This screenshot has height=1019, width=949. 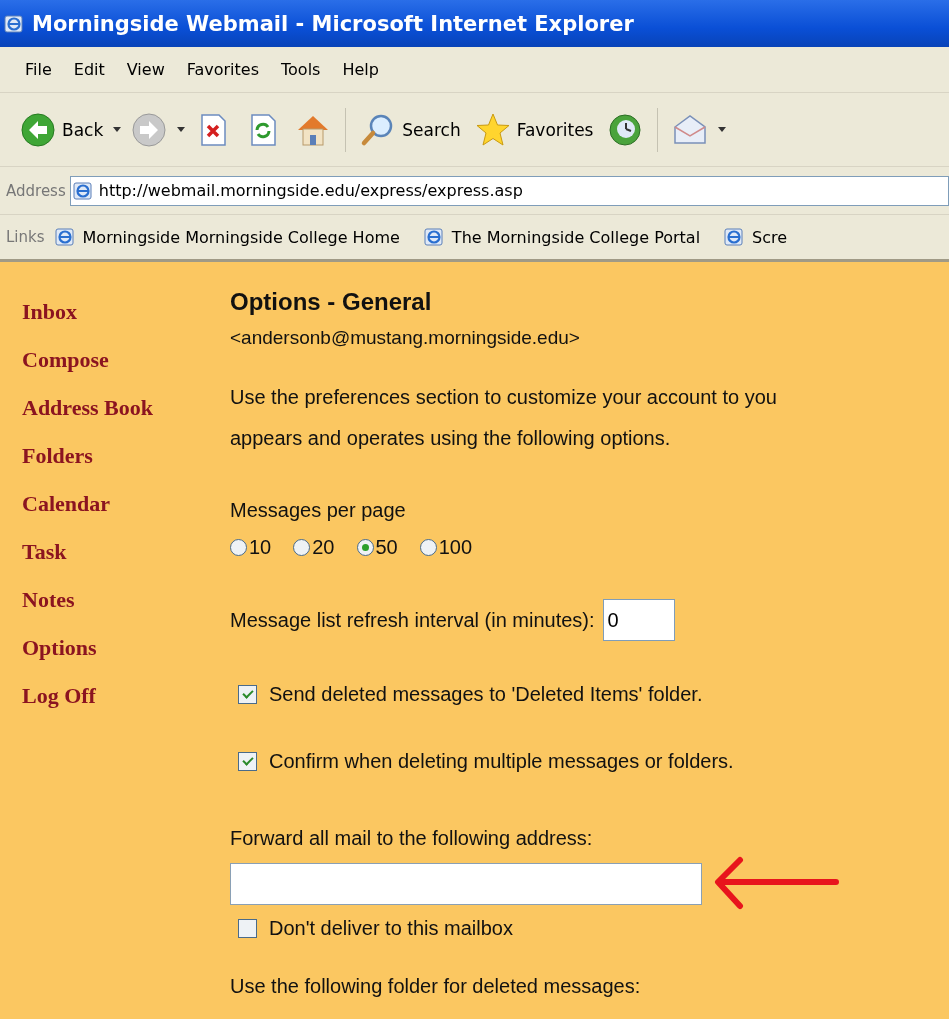 I want to click on links-label: Links, so click(x=25, y=237).